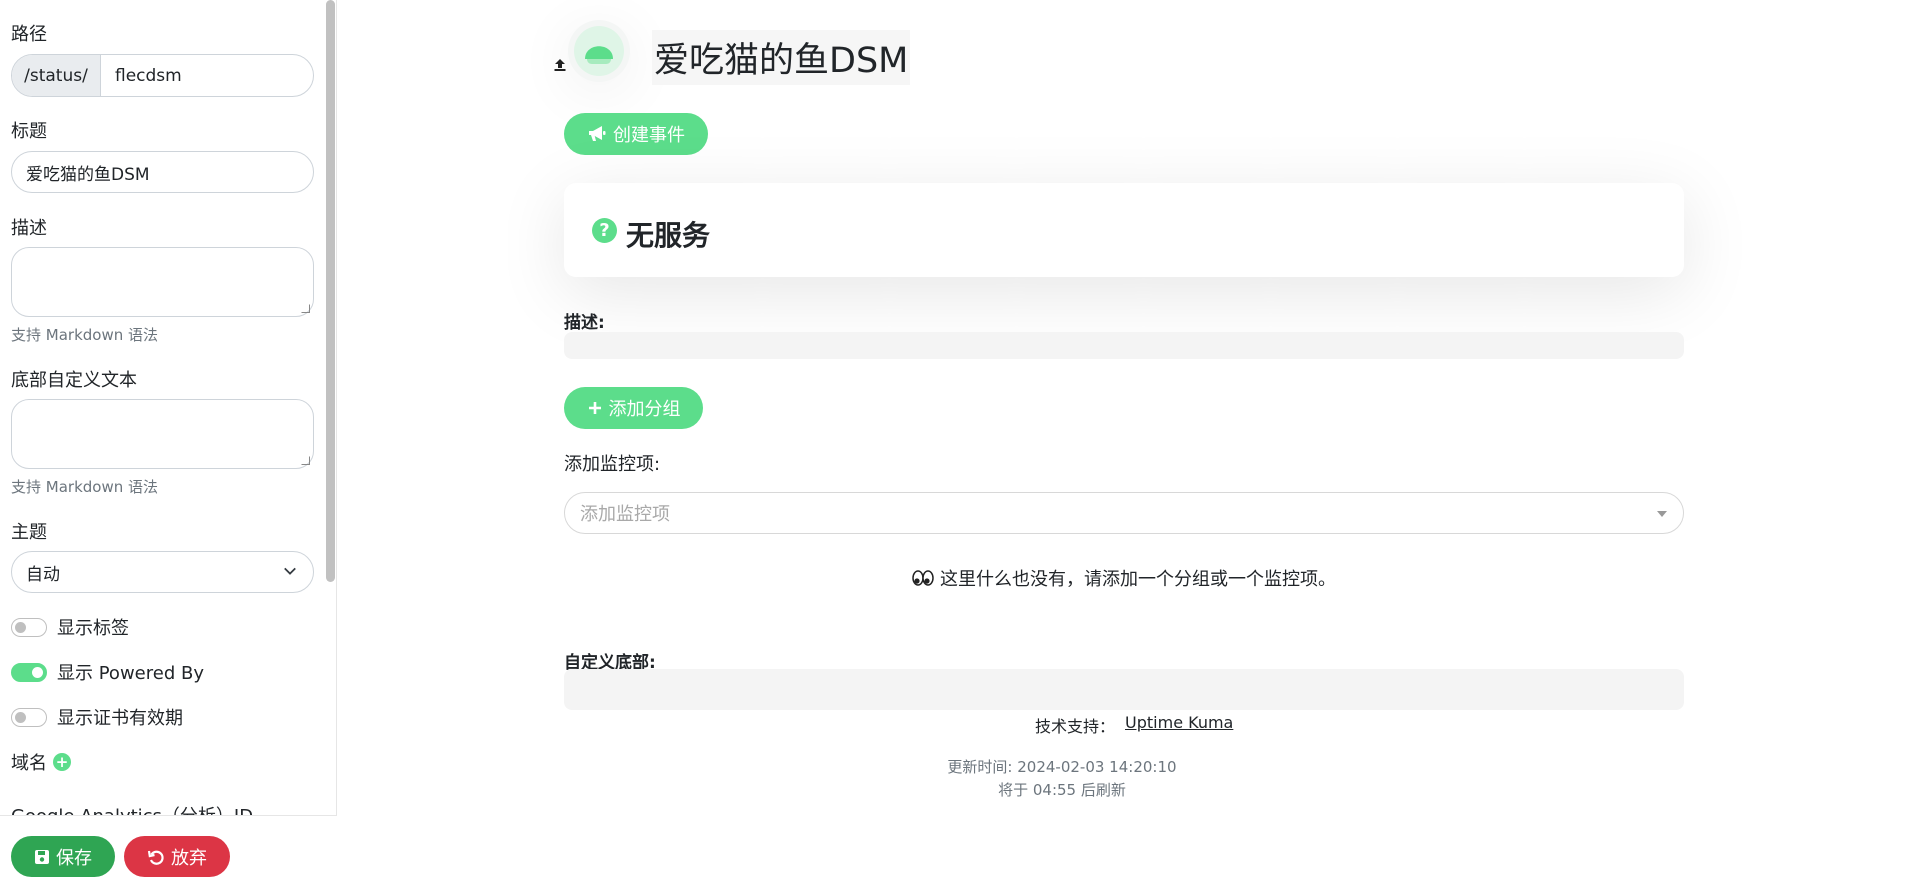  I want to click on footer-text-label: 底部自定义文本, so click(74, 380).